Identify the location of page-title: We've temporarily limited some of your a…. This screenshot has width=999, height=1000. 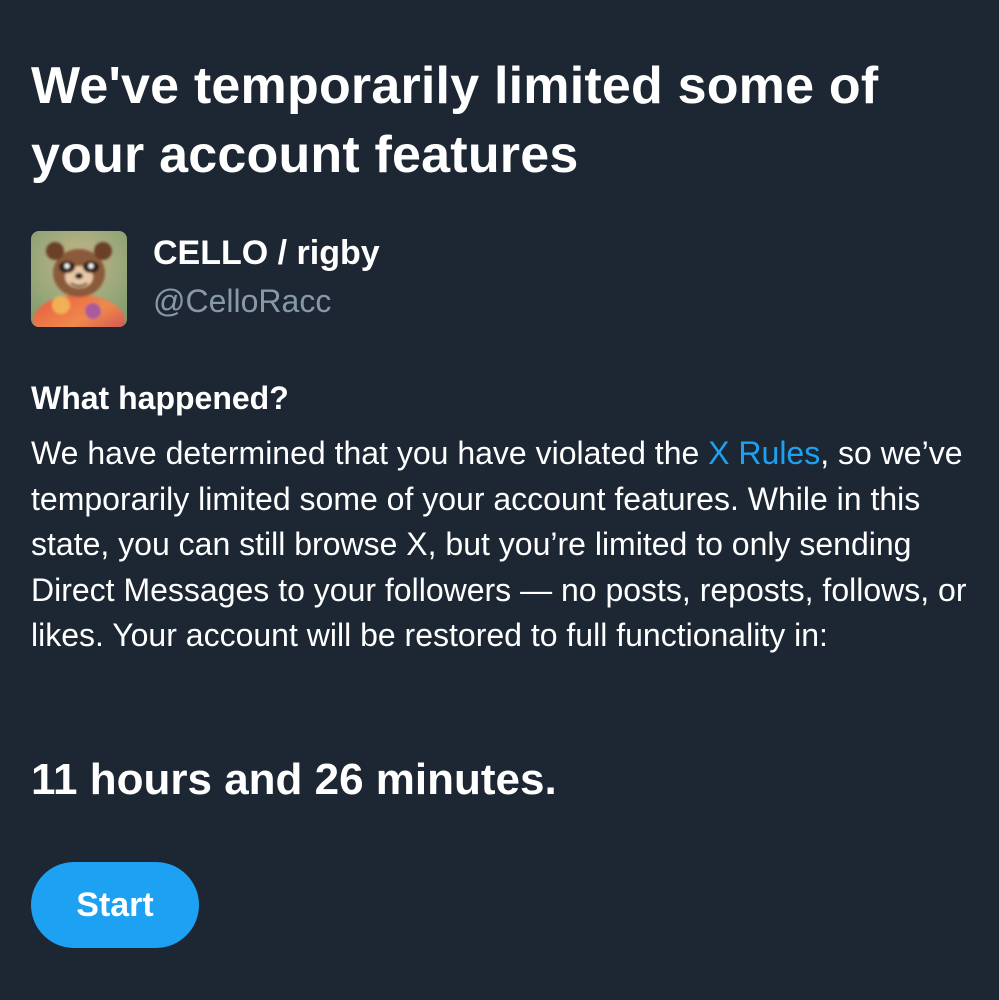
(455, 120).